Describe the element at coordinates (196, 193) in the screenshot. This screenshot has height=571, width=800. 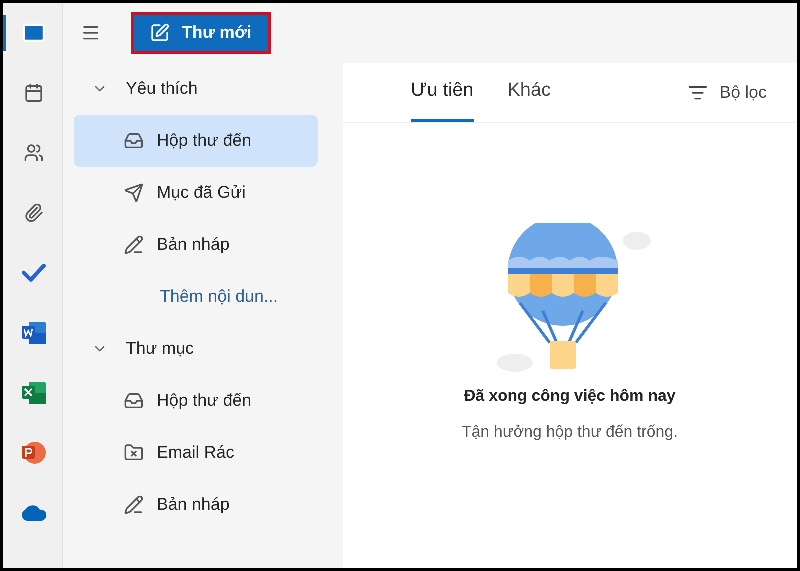
I see `folder-item: Mục đã Gửi` at that location.